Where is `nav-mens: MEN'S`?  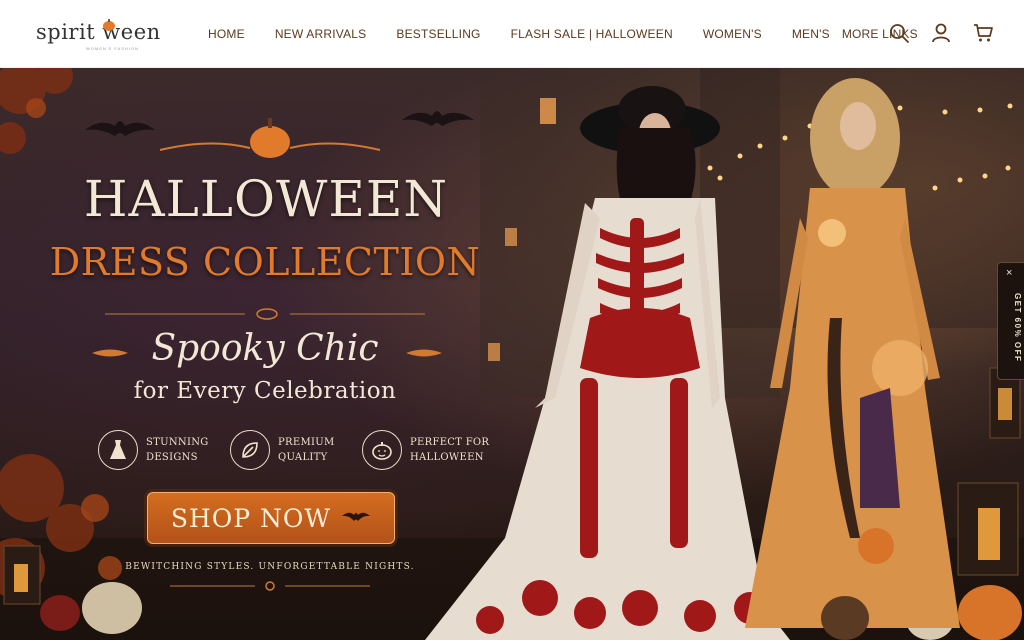 nav-mens: MEN'S is located at coordinates (811, 34).